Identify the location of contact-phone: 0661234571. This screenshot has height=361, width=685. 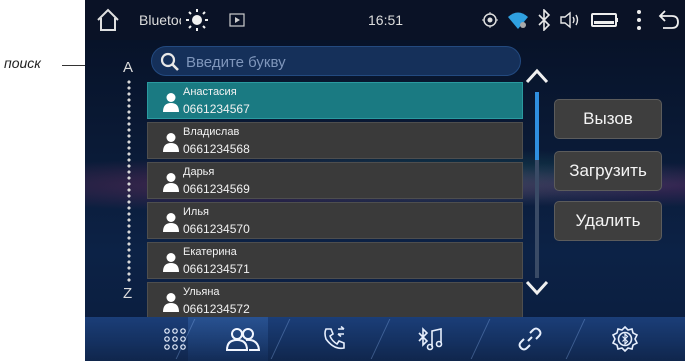
(216, 269).